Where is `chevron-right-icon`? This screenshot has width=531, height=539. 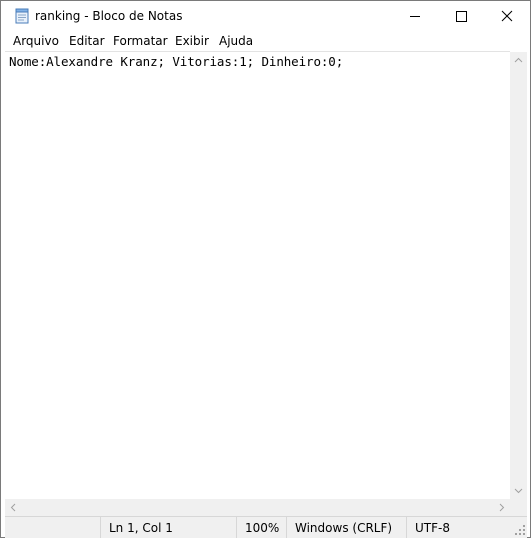
chevron-right-icon is located at coordinates (502, 507).